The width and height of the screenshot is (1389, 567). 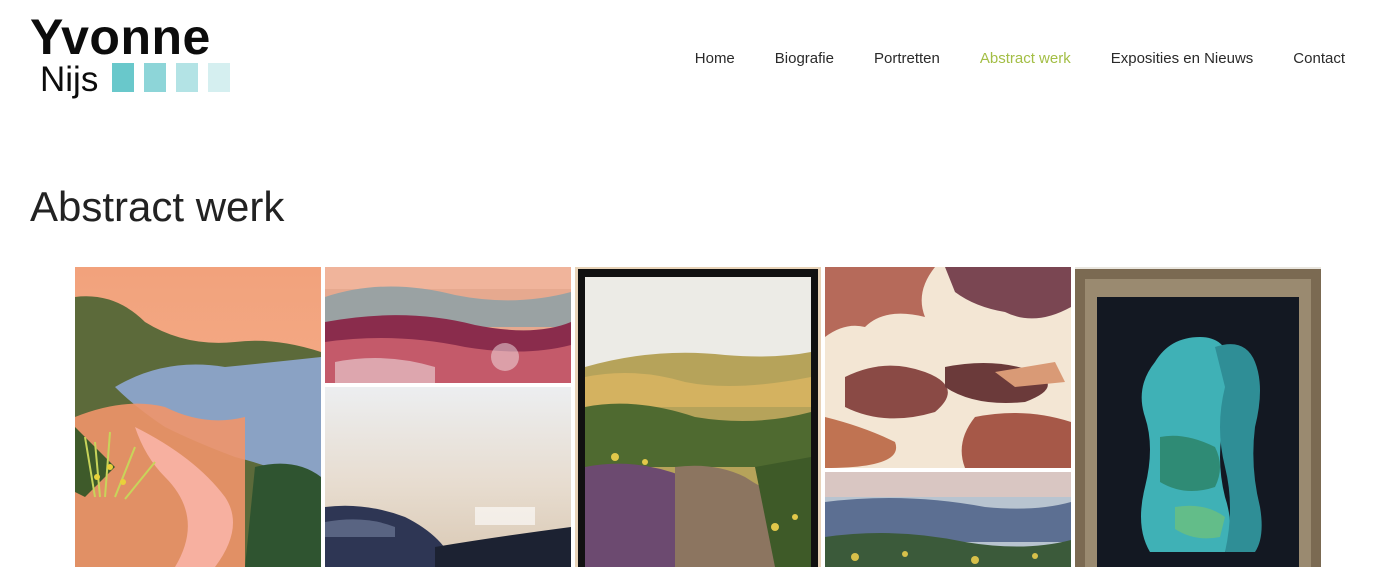 What do you see at coordinates (1319, 59) in the screenshot?
I see `nav-contact: Contact` at bounding box center [1319, 59].